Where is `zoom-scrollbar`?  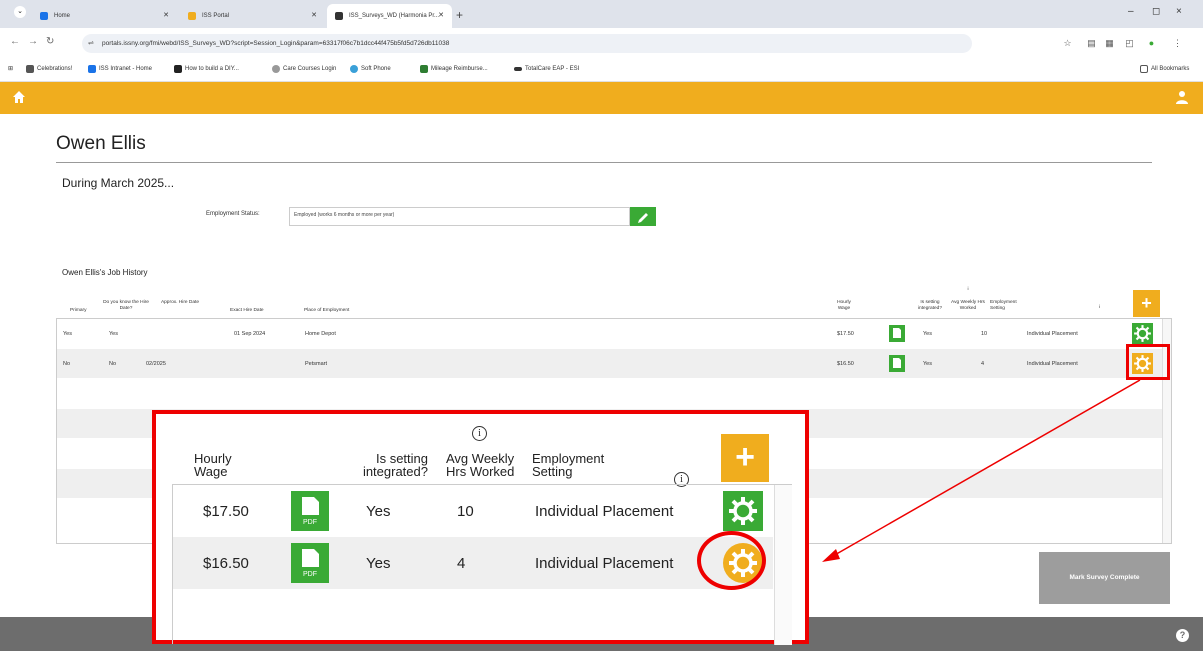
zoom-scrollbar is located at coordinates (783, 565).